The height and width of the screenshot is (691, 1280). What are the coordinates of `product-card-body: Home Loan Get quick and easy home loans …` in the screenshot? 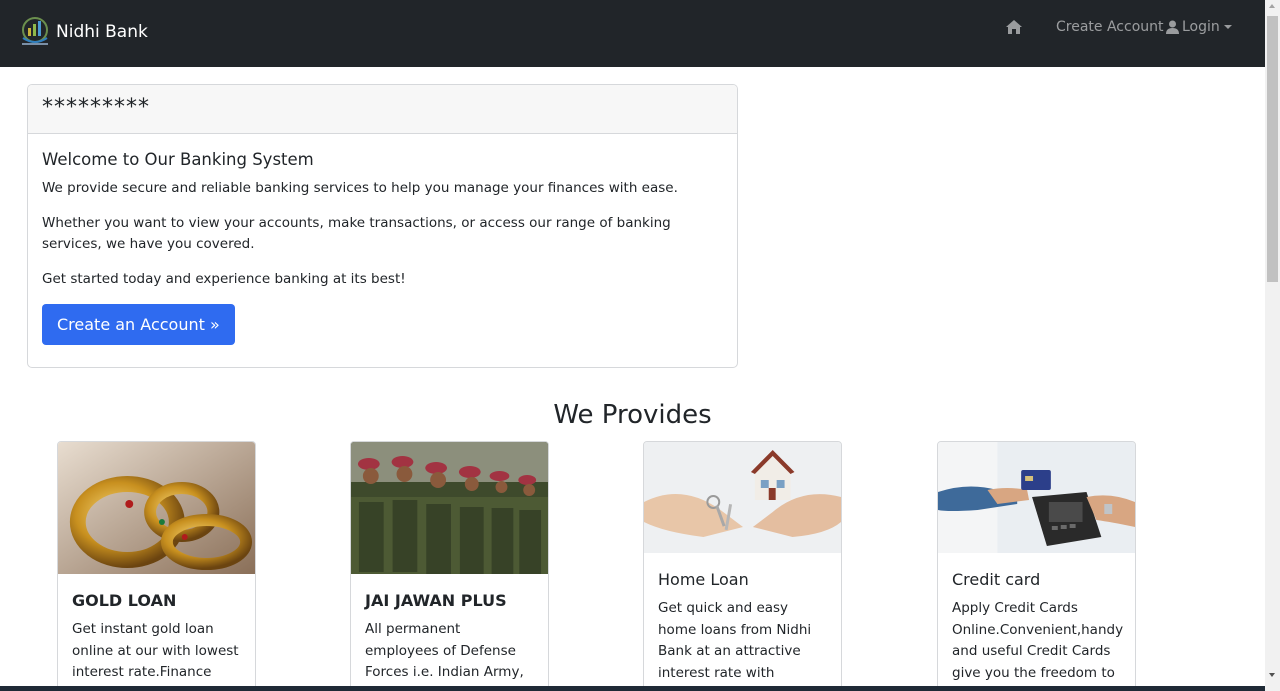 It's located at (742, 622).